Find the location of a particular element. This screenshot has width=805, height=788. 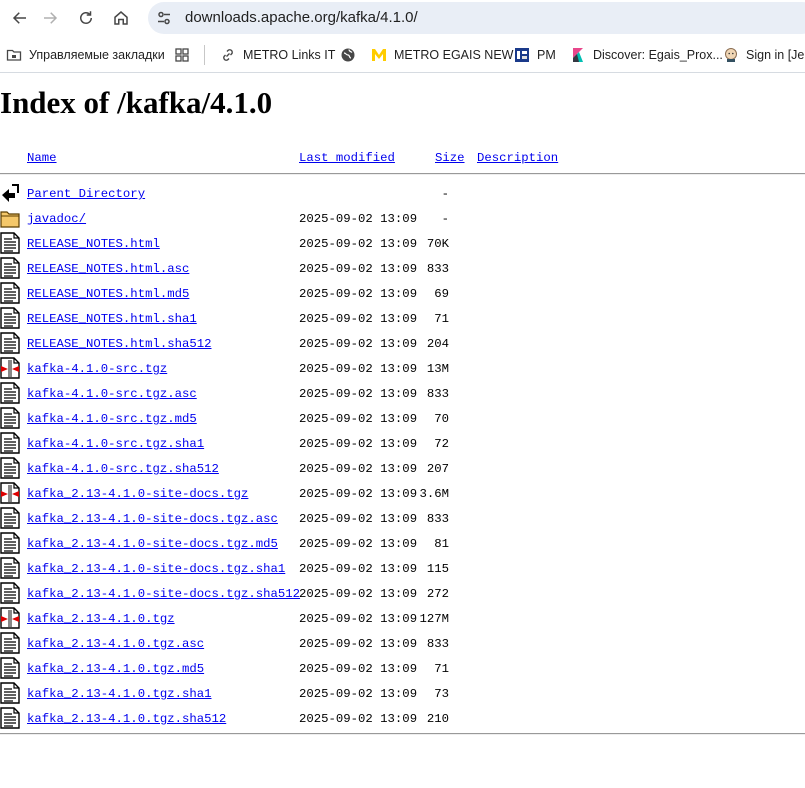

size-cell: 72 is located at coordinates (441, 444).